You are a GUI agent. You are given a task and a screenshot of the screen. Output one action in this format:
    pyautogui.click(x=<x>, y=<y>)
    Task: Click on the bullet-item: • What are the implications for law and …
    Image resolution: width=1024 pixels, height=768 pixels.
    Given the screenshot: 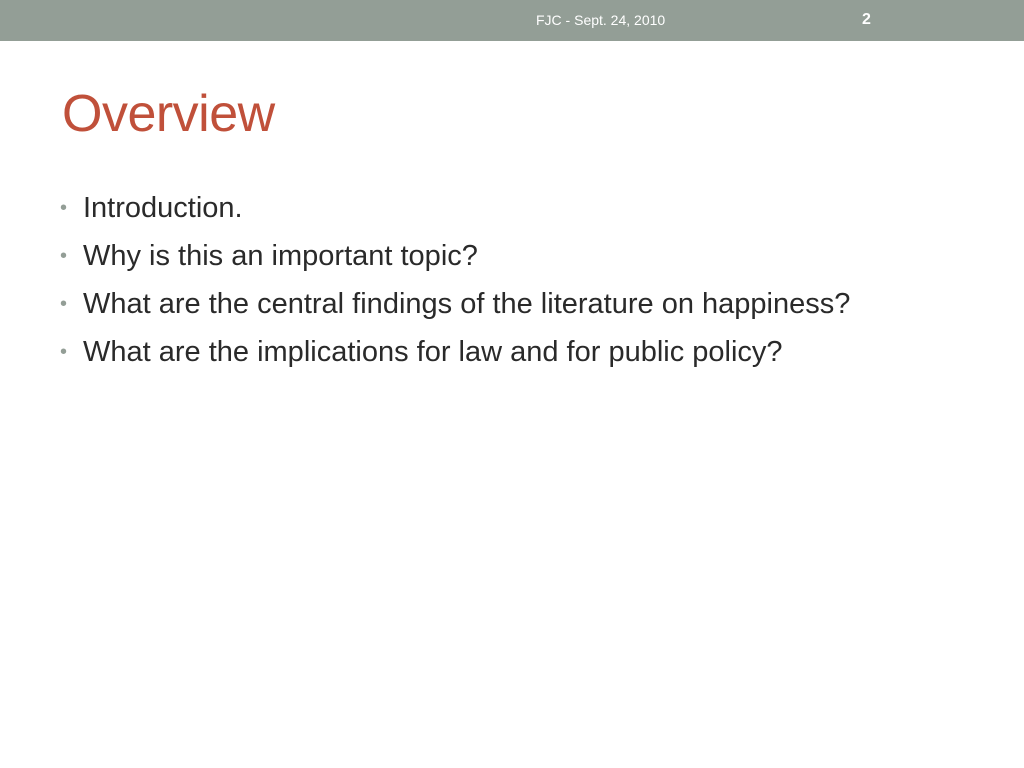 What is the action you would take?
    pyautogui.click(x=510, y=352)
    